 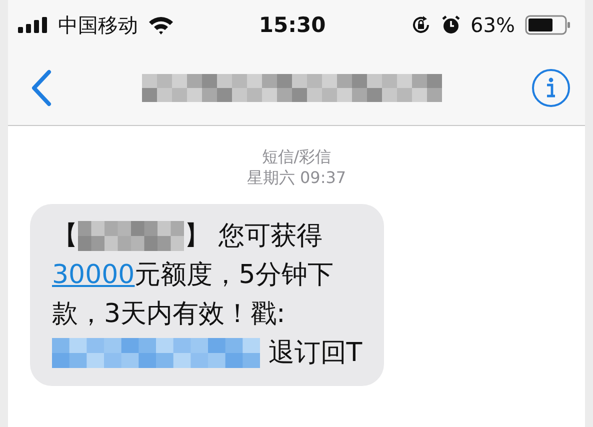 I want to click on message-text: 元额度，5分钟下, so click(x=234, y=275).